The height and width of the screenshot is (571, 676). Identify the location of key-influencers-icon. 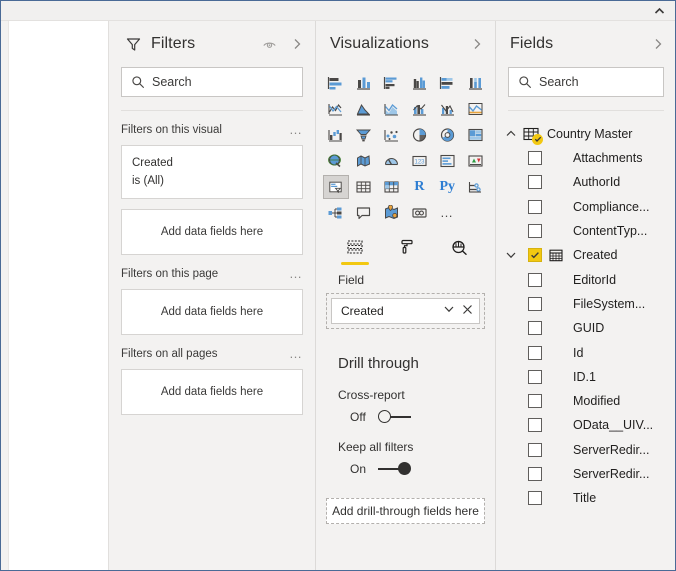
(475, 187).